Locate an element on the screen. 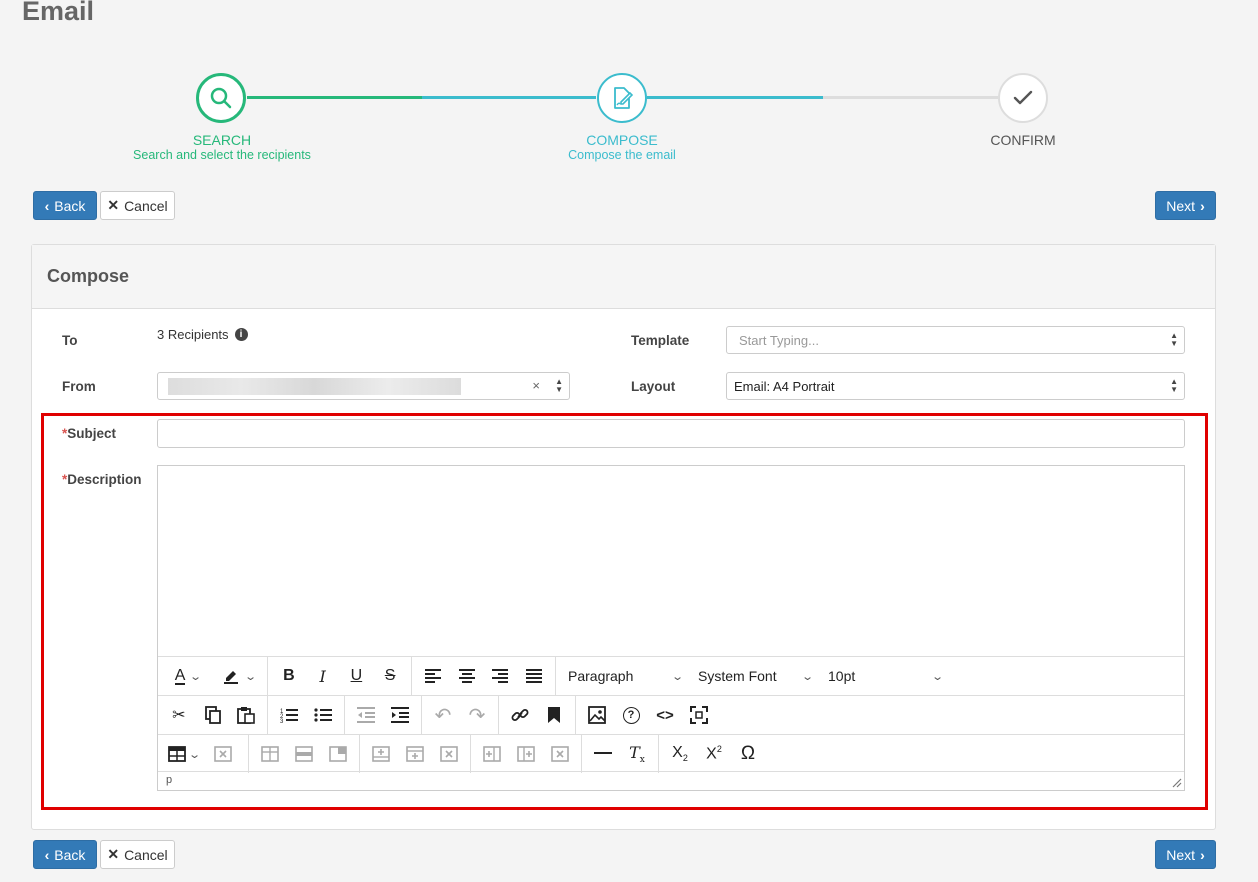 The image size is (1258, 882). next-button-bottom: Next › is located at coordinates (1185, 854).